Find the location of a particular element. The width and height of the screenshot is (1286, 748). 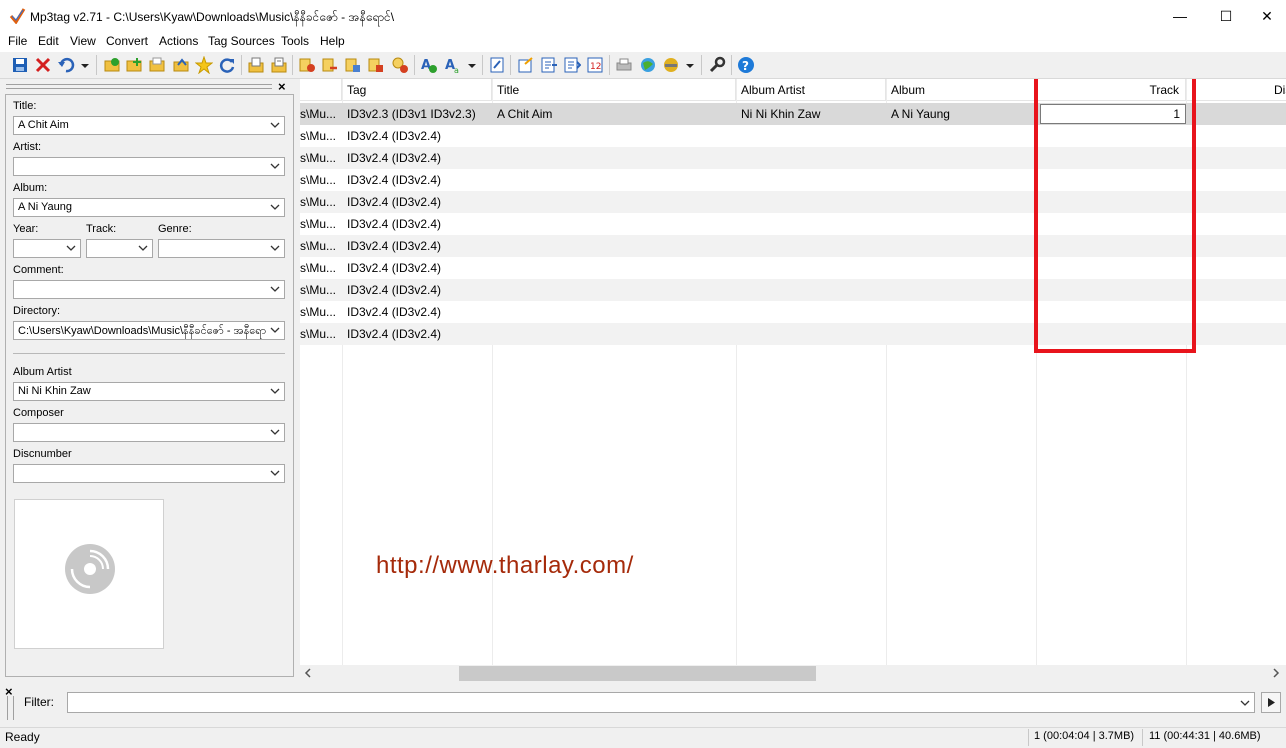

filter-go-button is located at coordinates (1271, 702).